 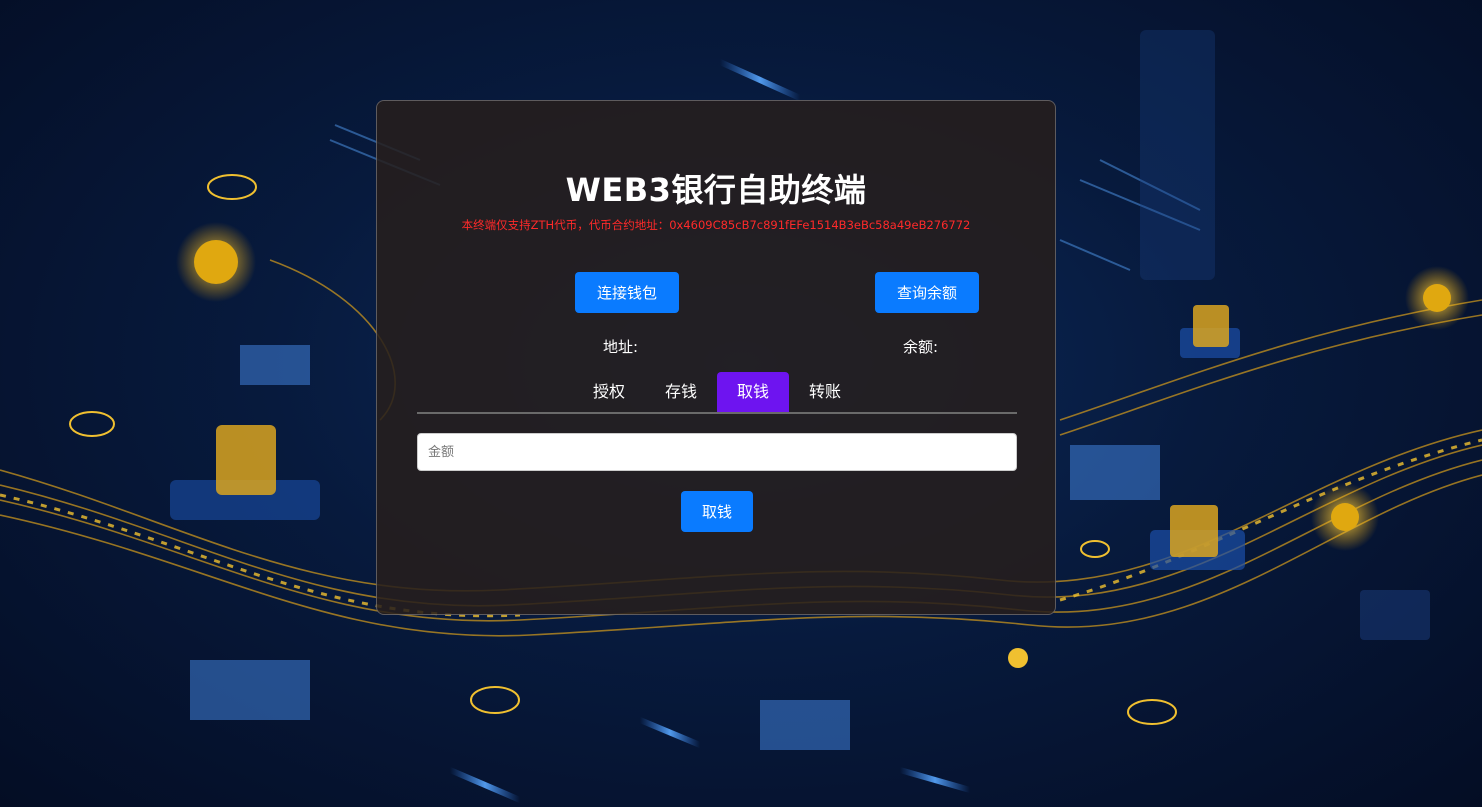 What do you see at coordinates (753, 392) in the screenshot?
I see `tab-withdraw: 取钱` at bounding box center [753, 392].